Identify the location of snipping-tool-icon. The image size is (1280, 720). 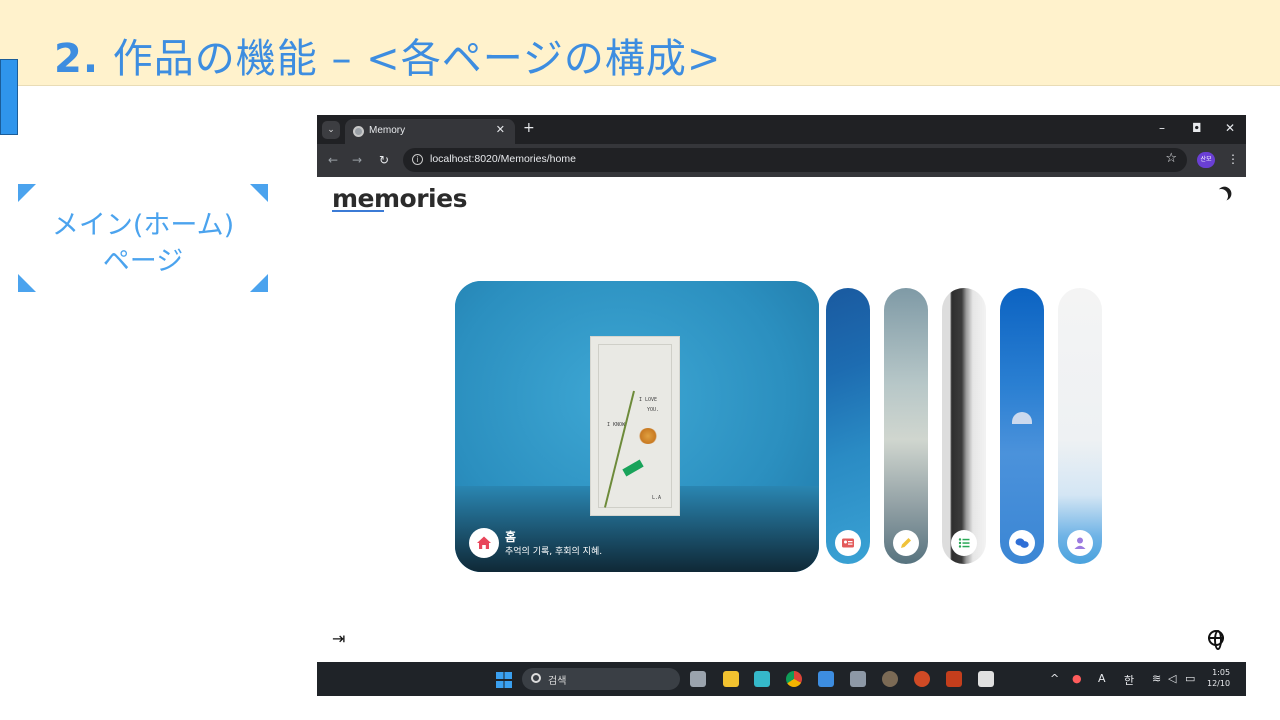
(986, 679).